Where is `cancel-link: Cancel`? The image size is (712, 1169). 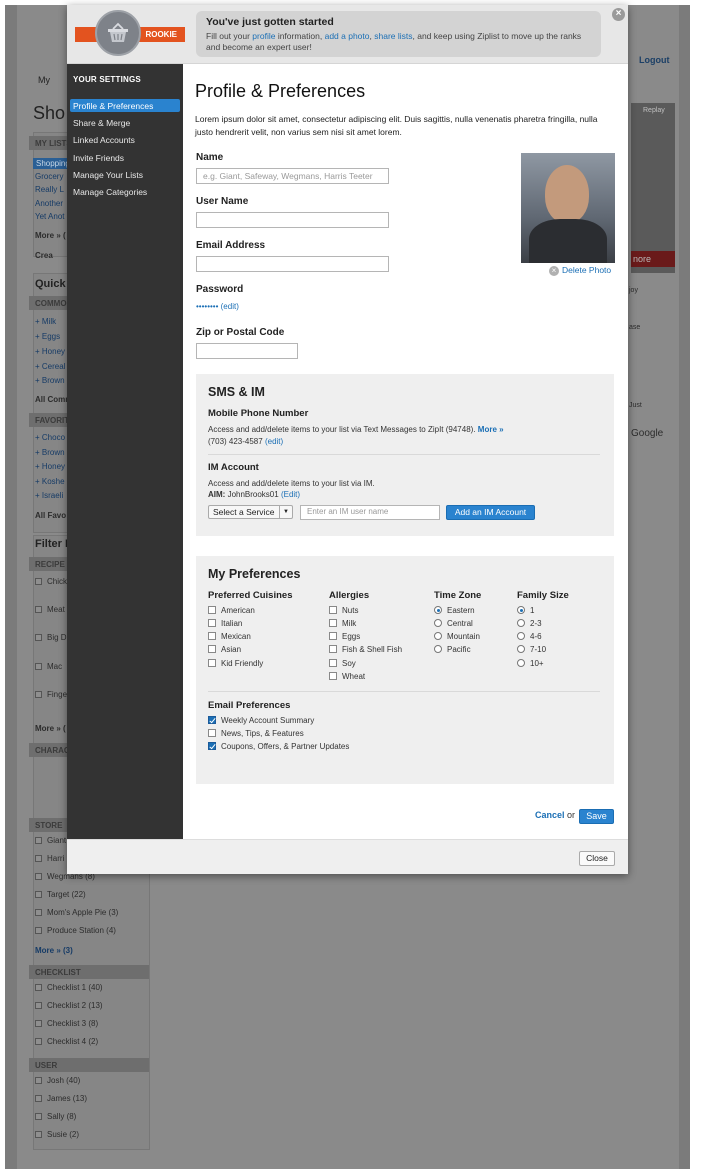 cancel-link: Cancel is located at coordinates (550, 815).